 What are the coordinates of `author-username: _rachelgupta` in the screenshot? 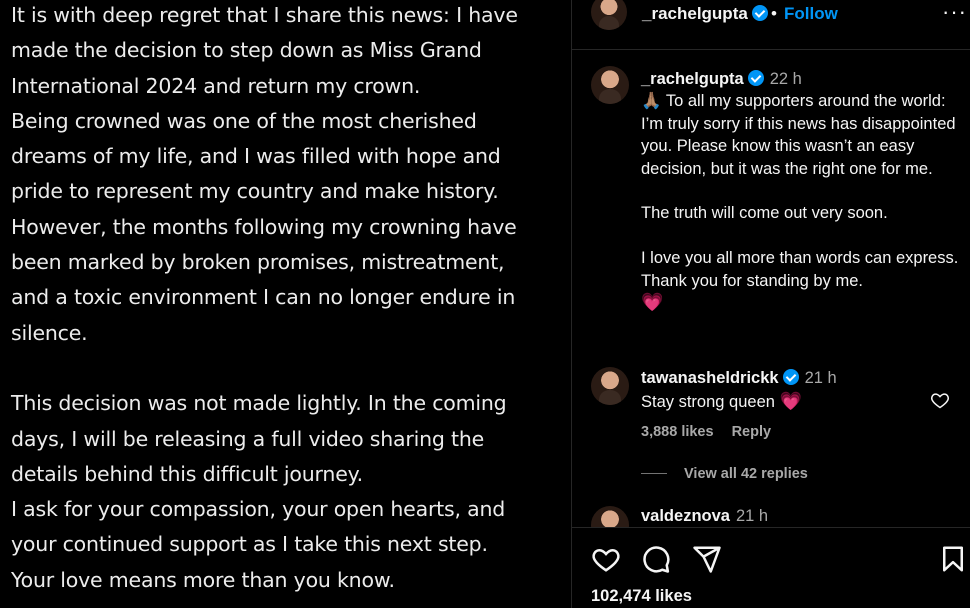 It's located at (705, 14).